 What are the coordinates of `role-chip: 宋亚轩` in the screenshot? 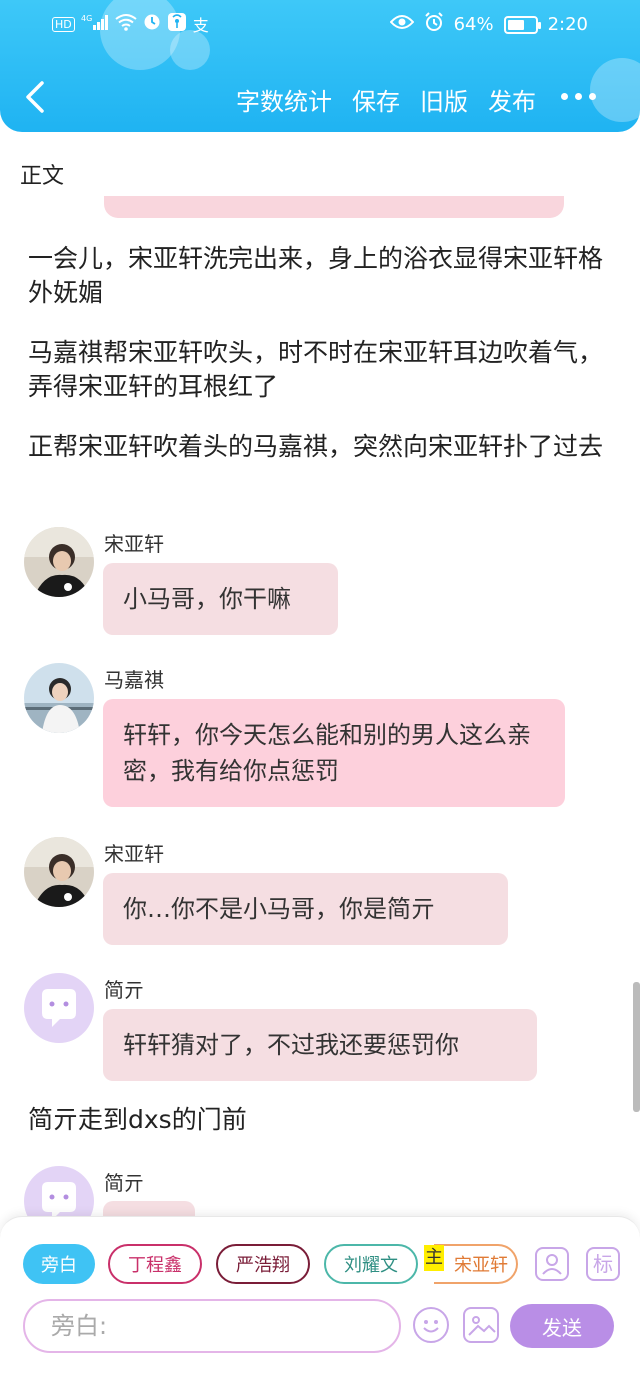 It's located at (476, 1264).